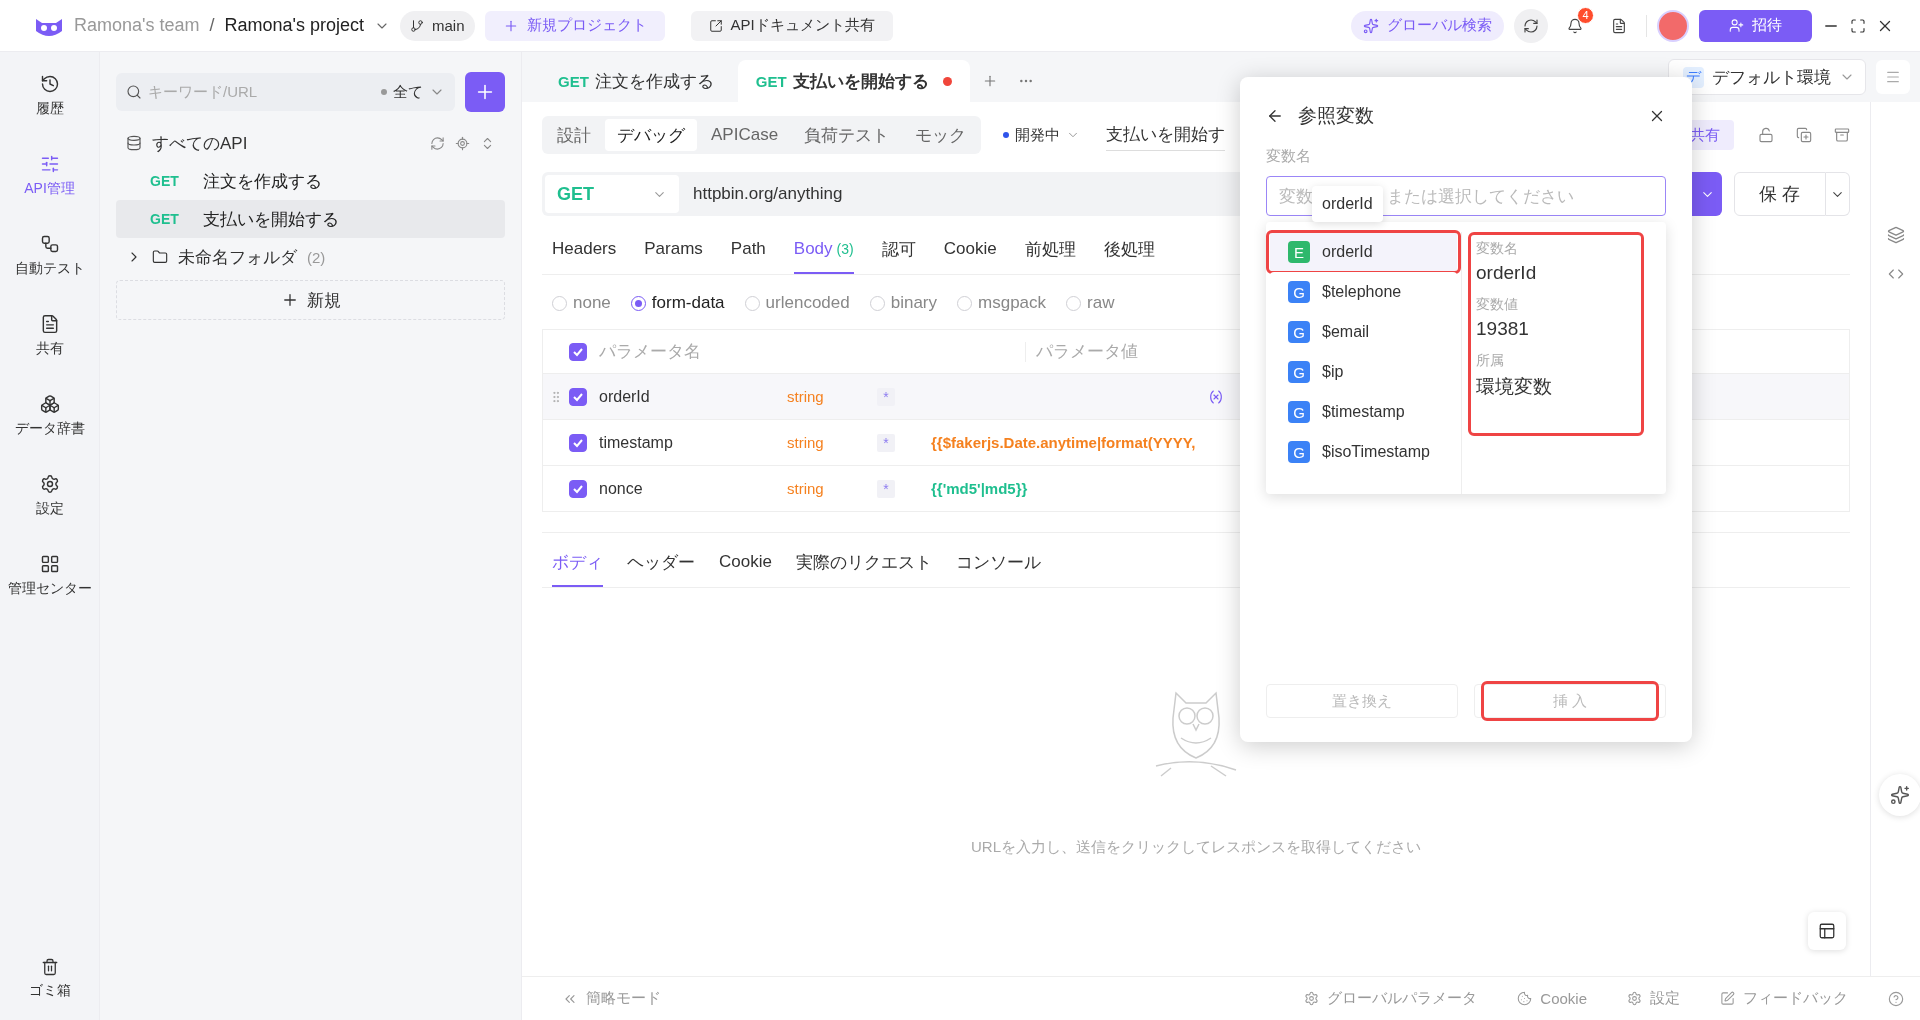  I want to click on new-button: 新規, so click(310, 300).